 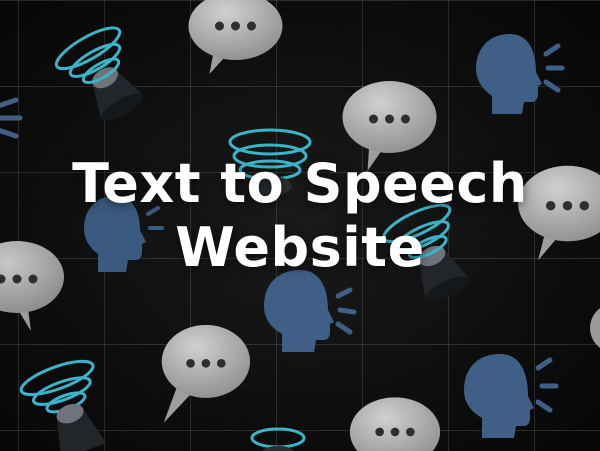 I want to click on title-line-1: Text to Speech, so click(x=300, y=183).